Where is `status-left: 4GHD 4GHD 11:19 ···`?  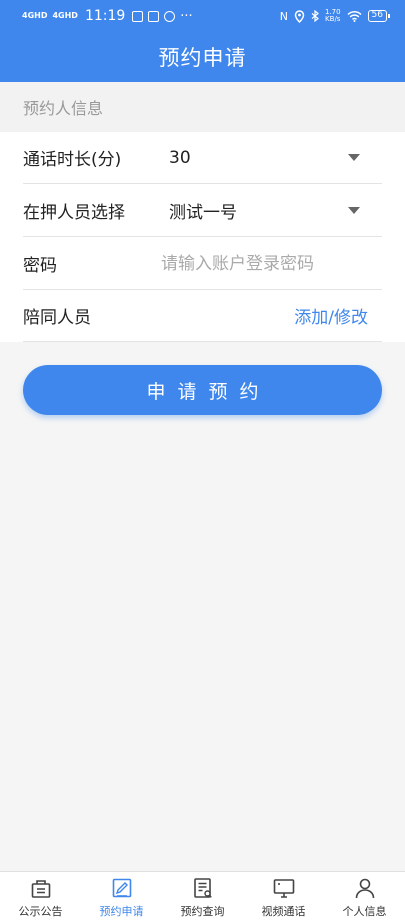 status-left: 4GHD 4GHD 11:19 ··· is located at coordinates (107, 16).